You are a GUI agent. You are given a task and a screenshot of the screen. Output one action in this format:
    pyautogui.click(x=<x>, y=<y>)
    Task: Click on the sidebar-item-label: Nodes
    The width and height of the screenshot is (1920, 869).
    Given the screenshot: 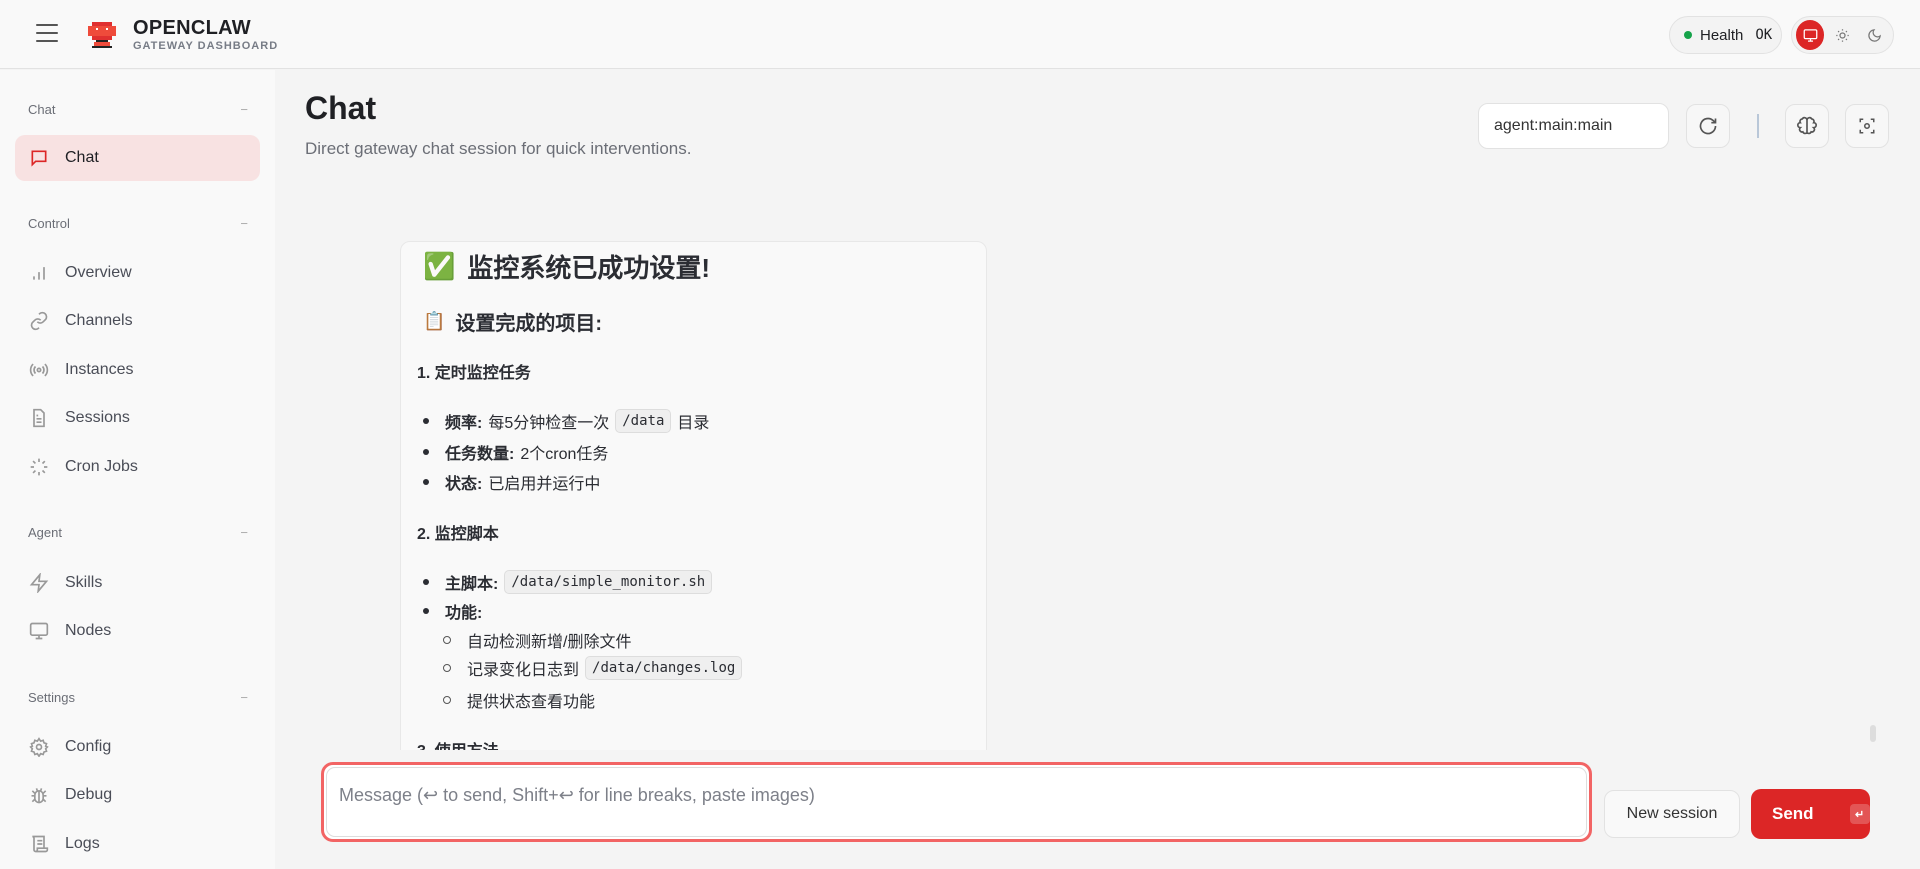 What is the action you would take?
    pyautogui.click(x=88, y=630)
    